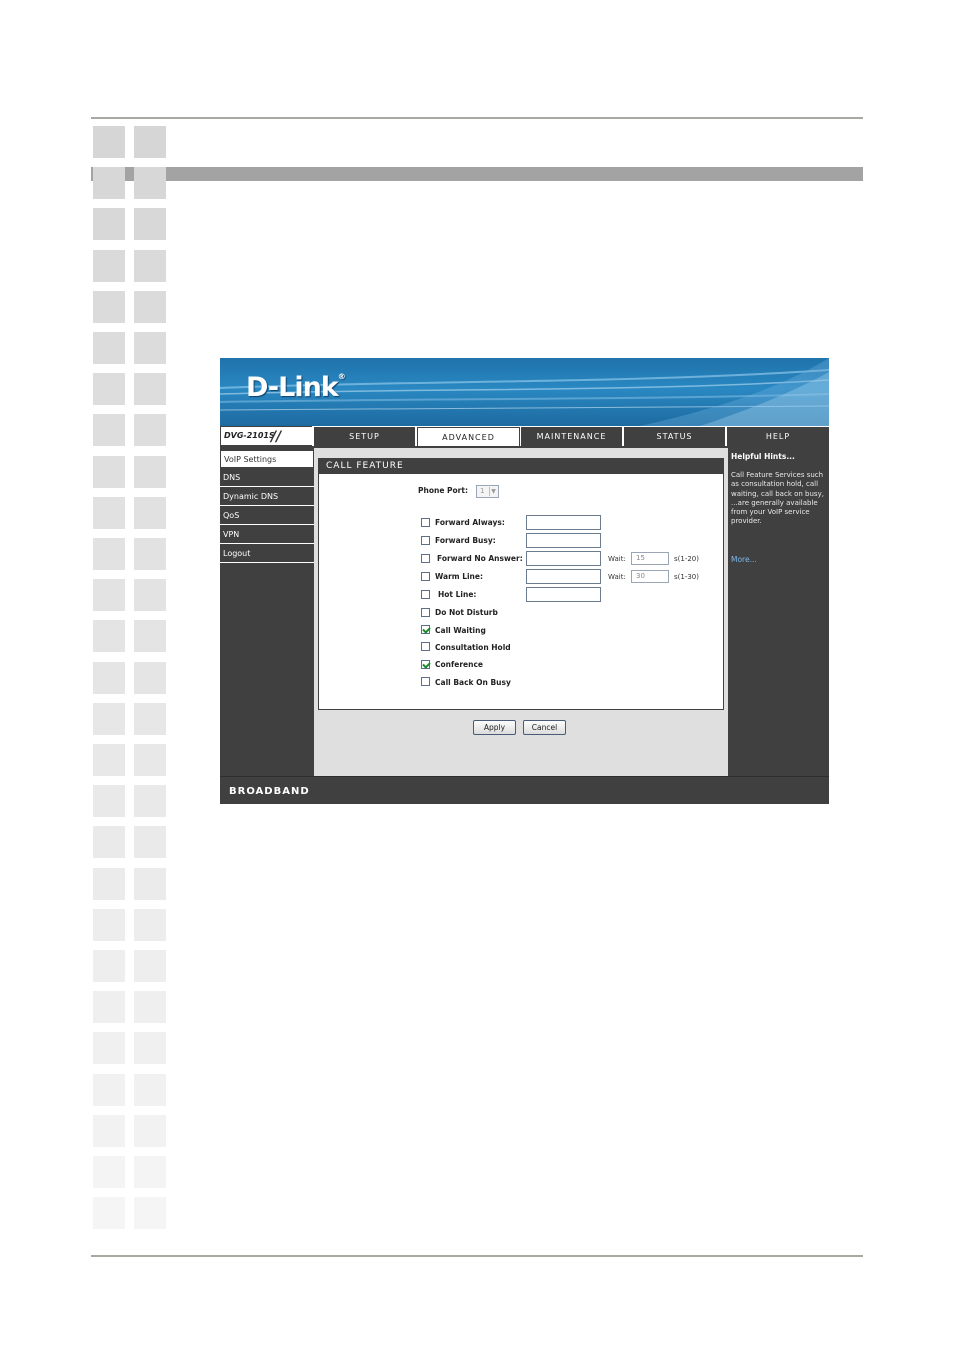 The height and width of the screenshot is (1350, 954). I want to click on do-not-disturb-checkbox, so click(425, 612).